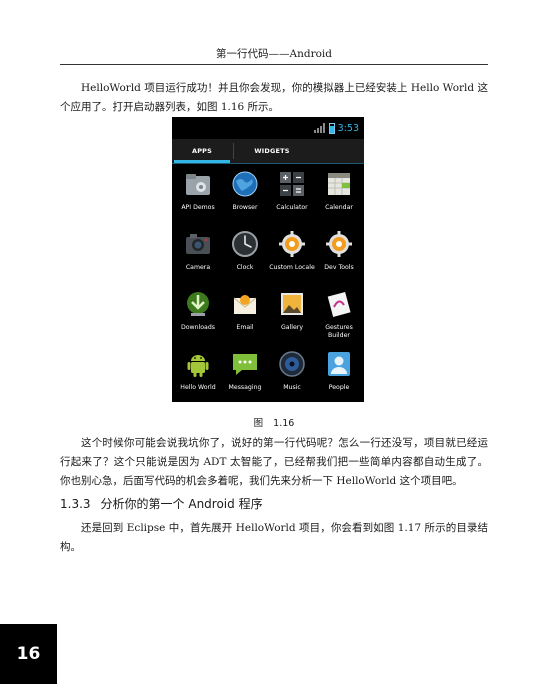  I want to click on status-bar: 3:53, so click(268, 128).